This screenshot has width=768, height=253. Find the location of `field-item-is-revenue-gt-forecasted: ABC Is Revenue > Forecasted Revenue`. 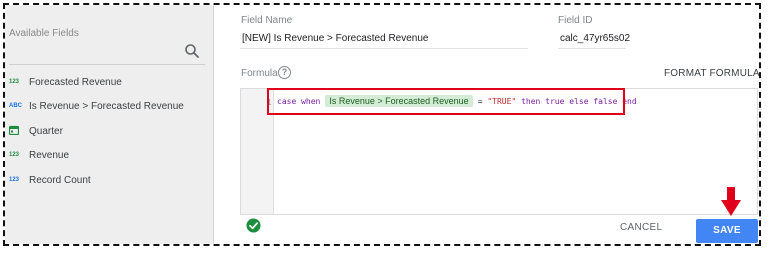

field-item-is-revenue-gt-forecasted: ABC Is Revenue > Forecasted Revenue is located at coordinates (96, 106).